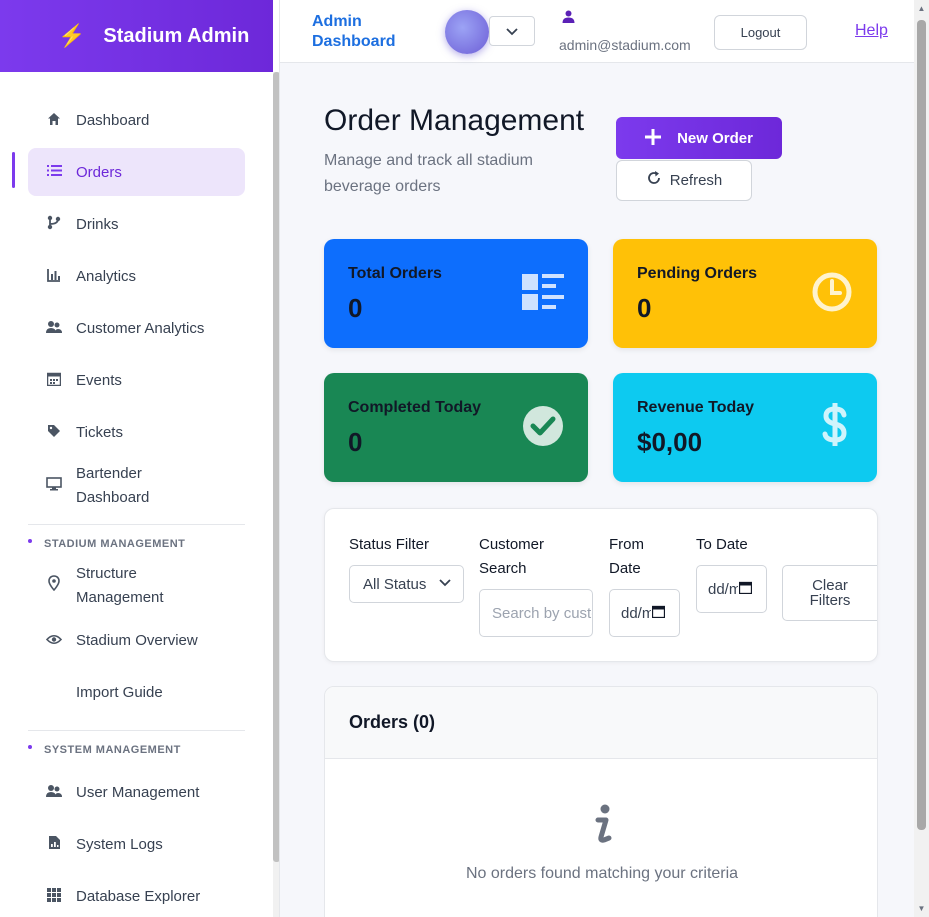 This screenshot has height=917, width=929. What do you see at coordinates (97, 224) in the screenshot?
I see `sidebar-item-label: Drinks` at bounding box center [97, 224].